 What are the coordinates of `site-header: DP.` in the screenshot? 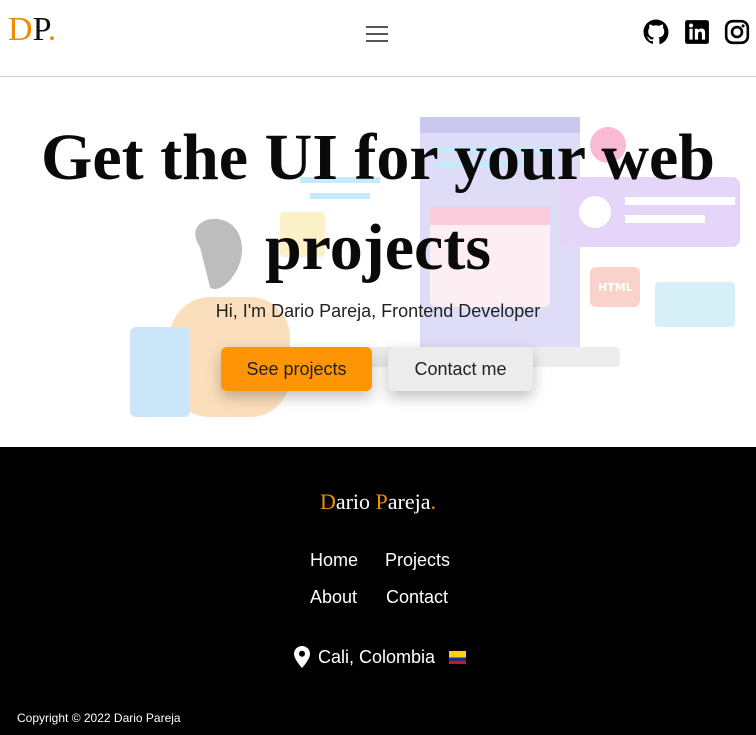 It's located at (378, 38).